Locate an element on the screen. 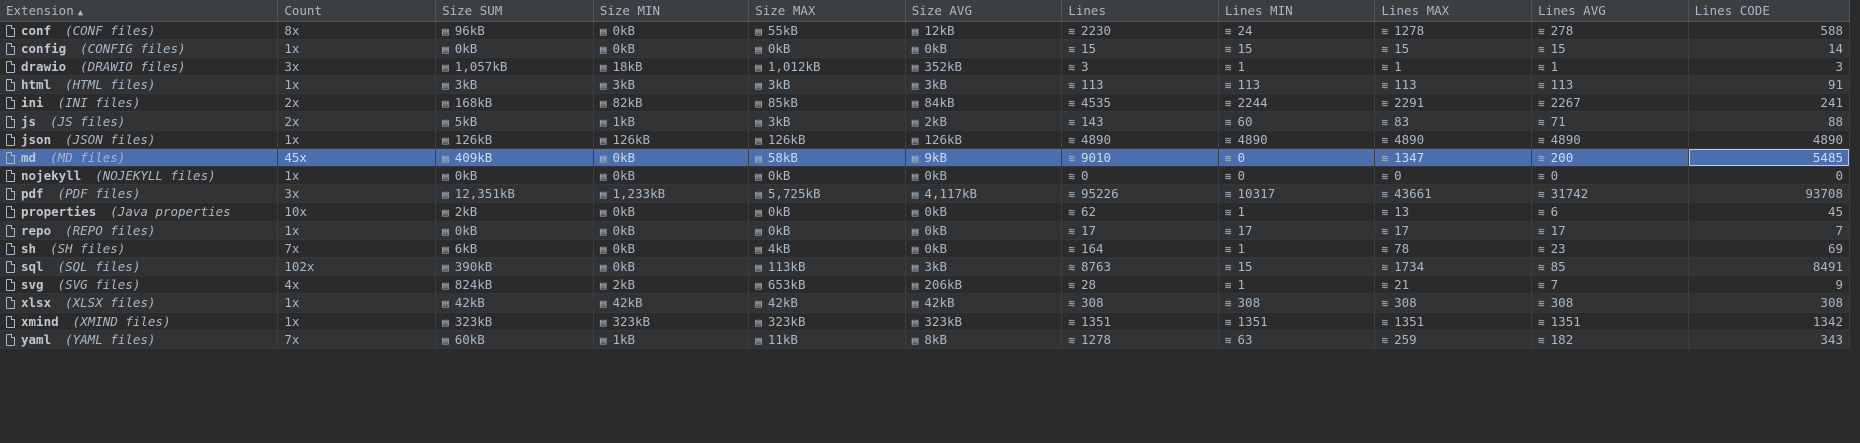 This screenshot has width=1860, height=443. cell-lines-code: 14 is located at coordinates (1769, 48).